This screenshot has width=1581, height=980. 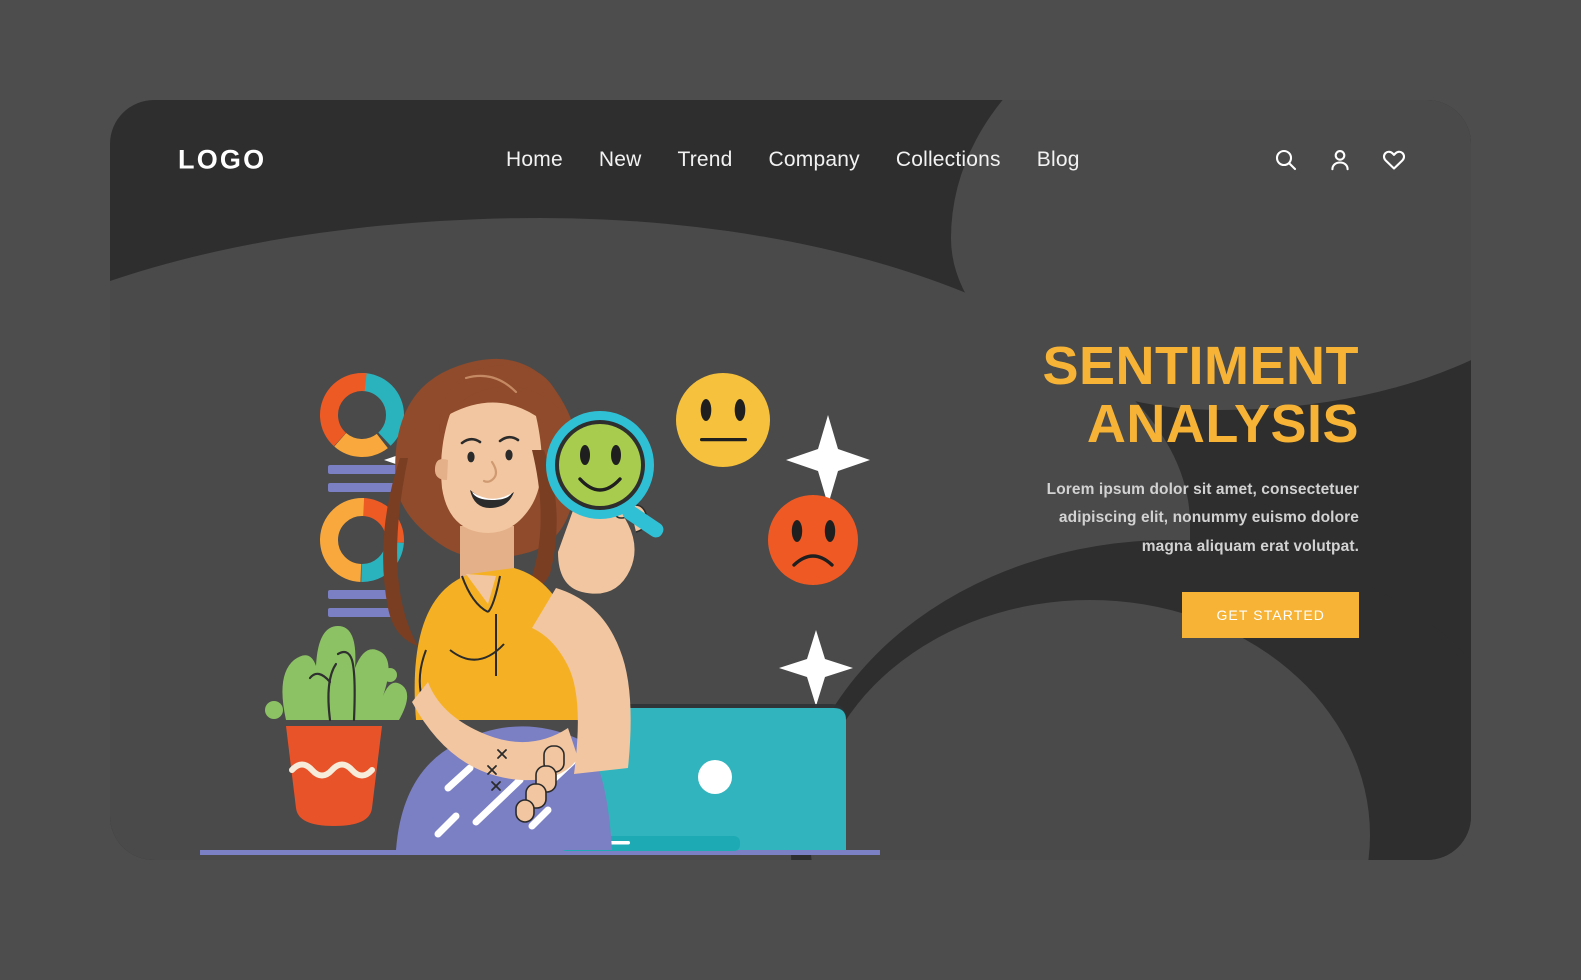 I want to click on nav-item-collections: Collections, so click(x=948, y=160).